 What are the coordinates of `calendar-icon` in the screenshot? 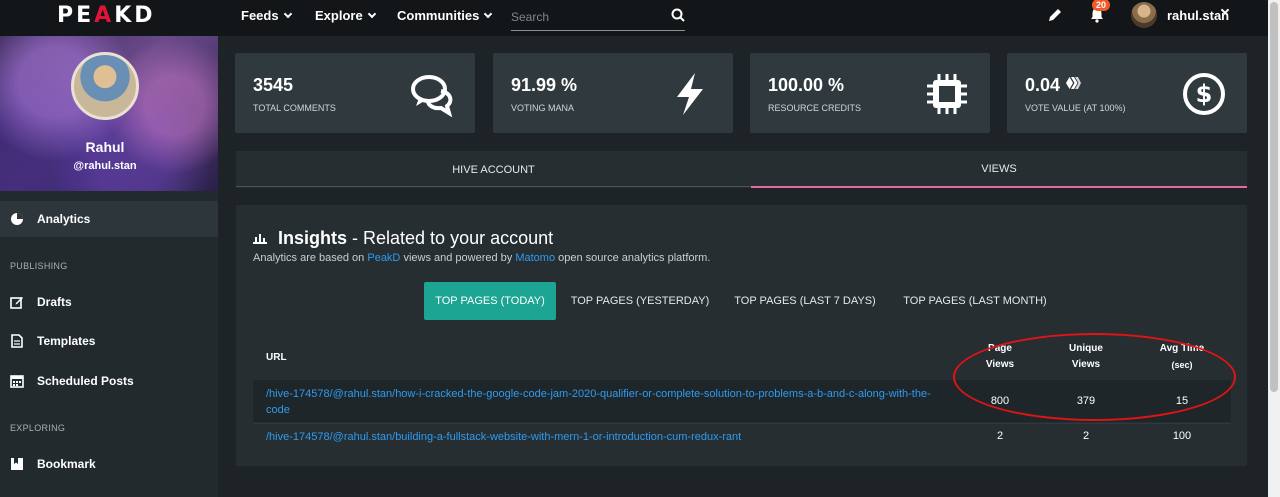 It's located at (17, 381).